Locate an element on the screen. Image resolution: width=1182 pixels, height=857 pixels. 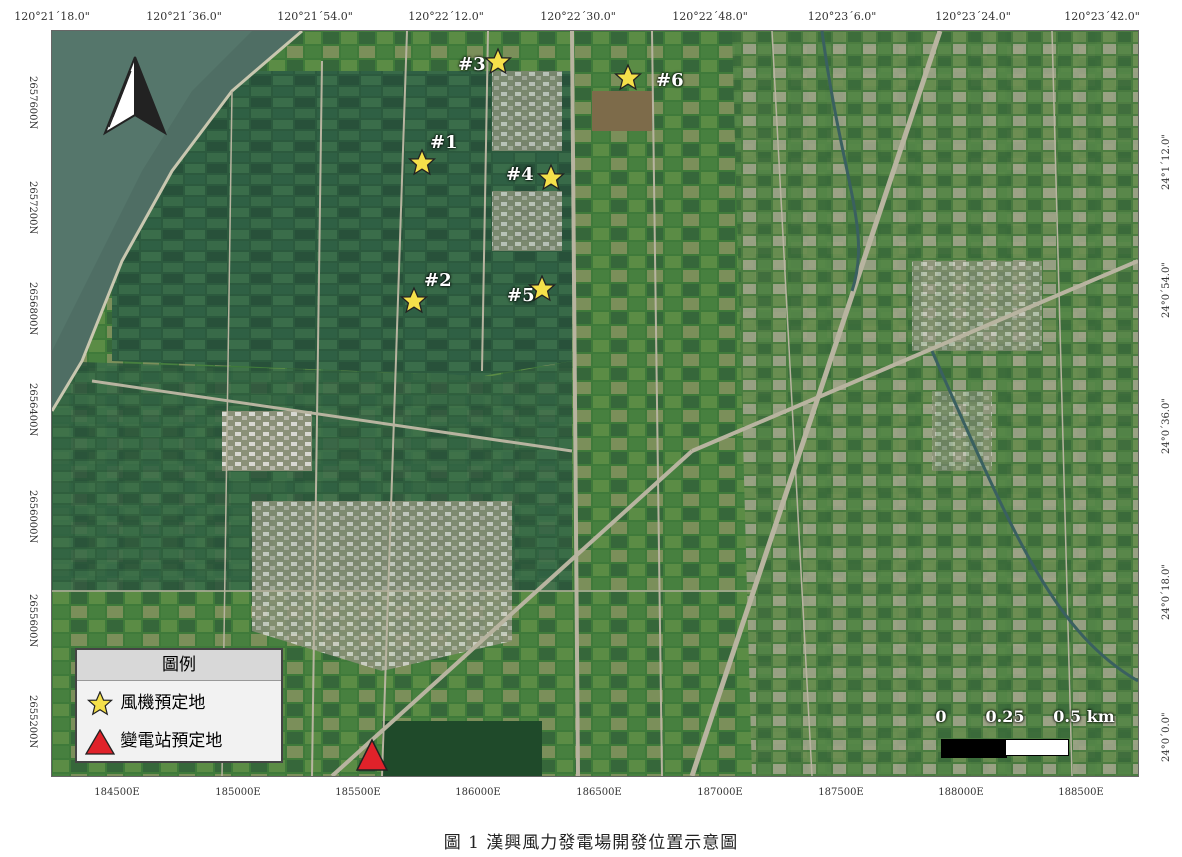
figure-caption: 圖 1 漢興風力發電場開發位置示意圖 is located at coordinates (591, 843).